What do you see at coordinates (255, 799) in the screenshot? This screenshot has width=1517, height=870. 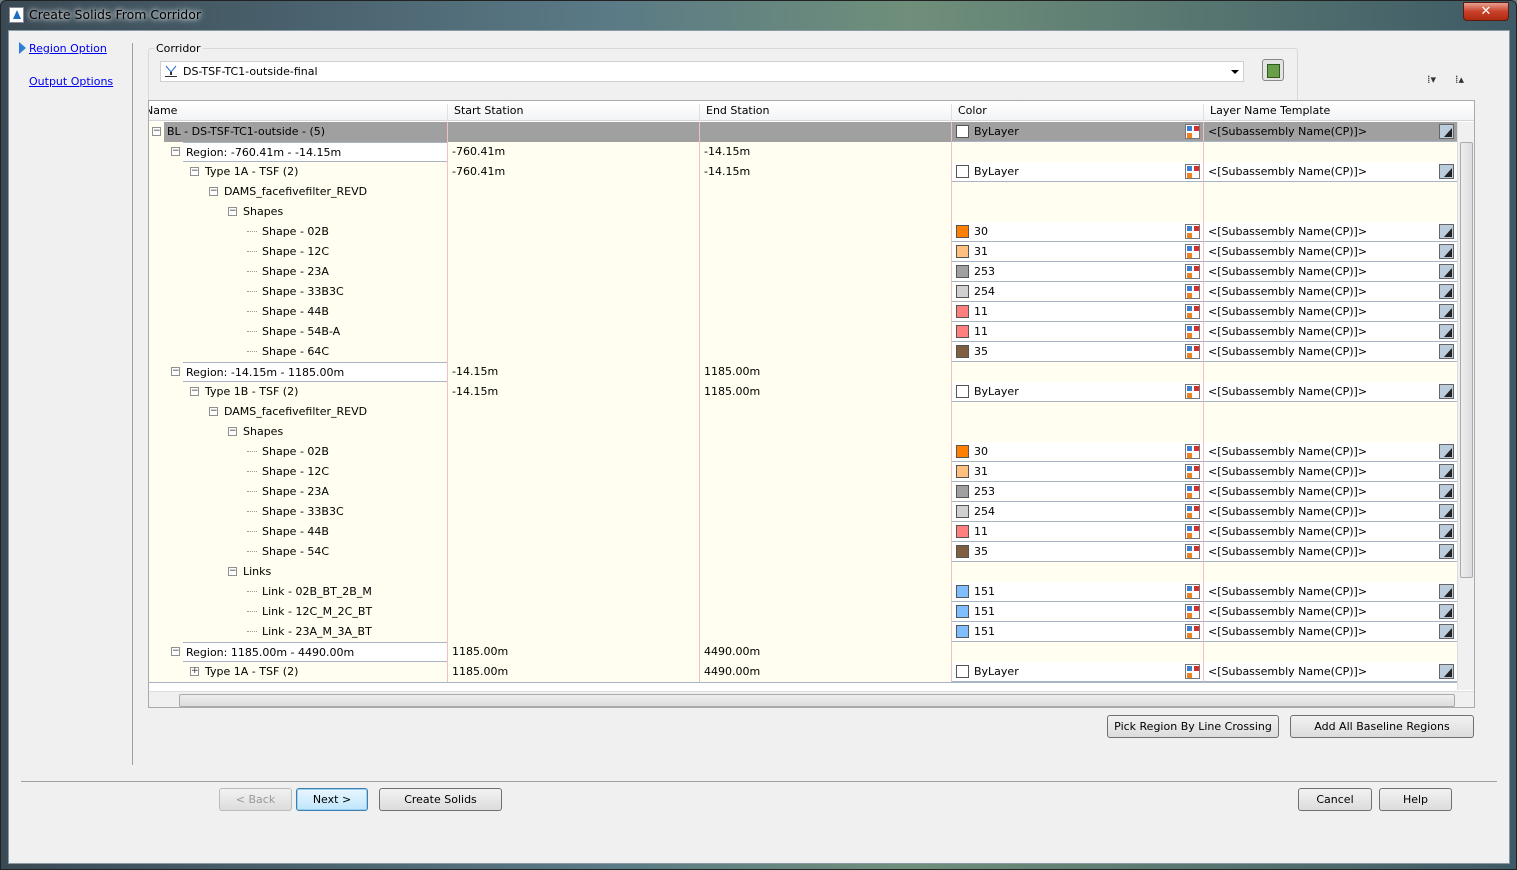 I see `back-button: < Back` at bounding box center [255, 799].